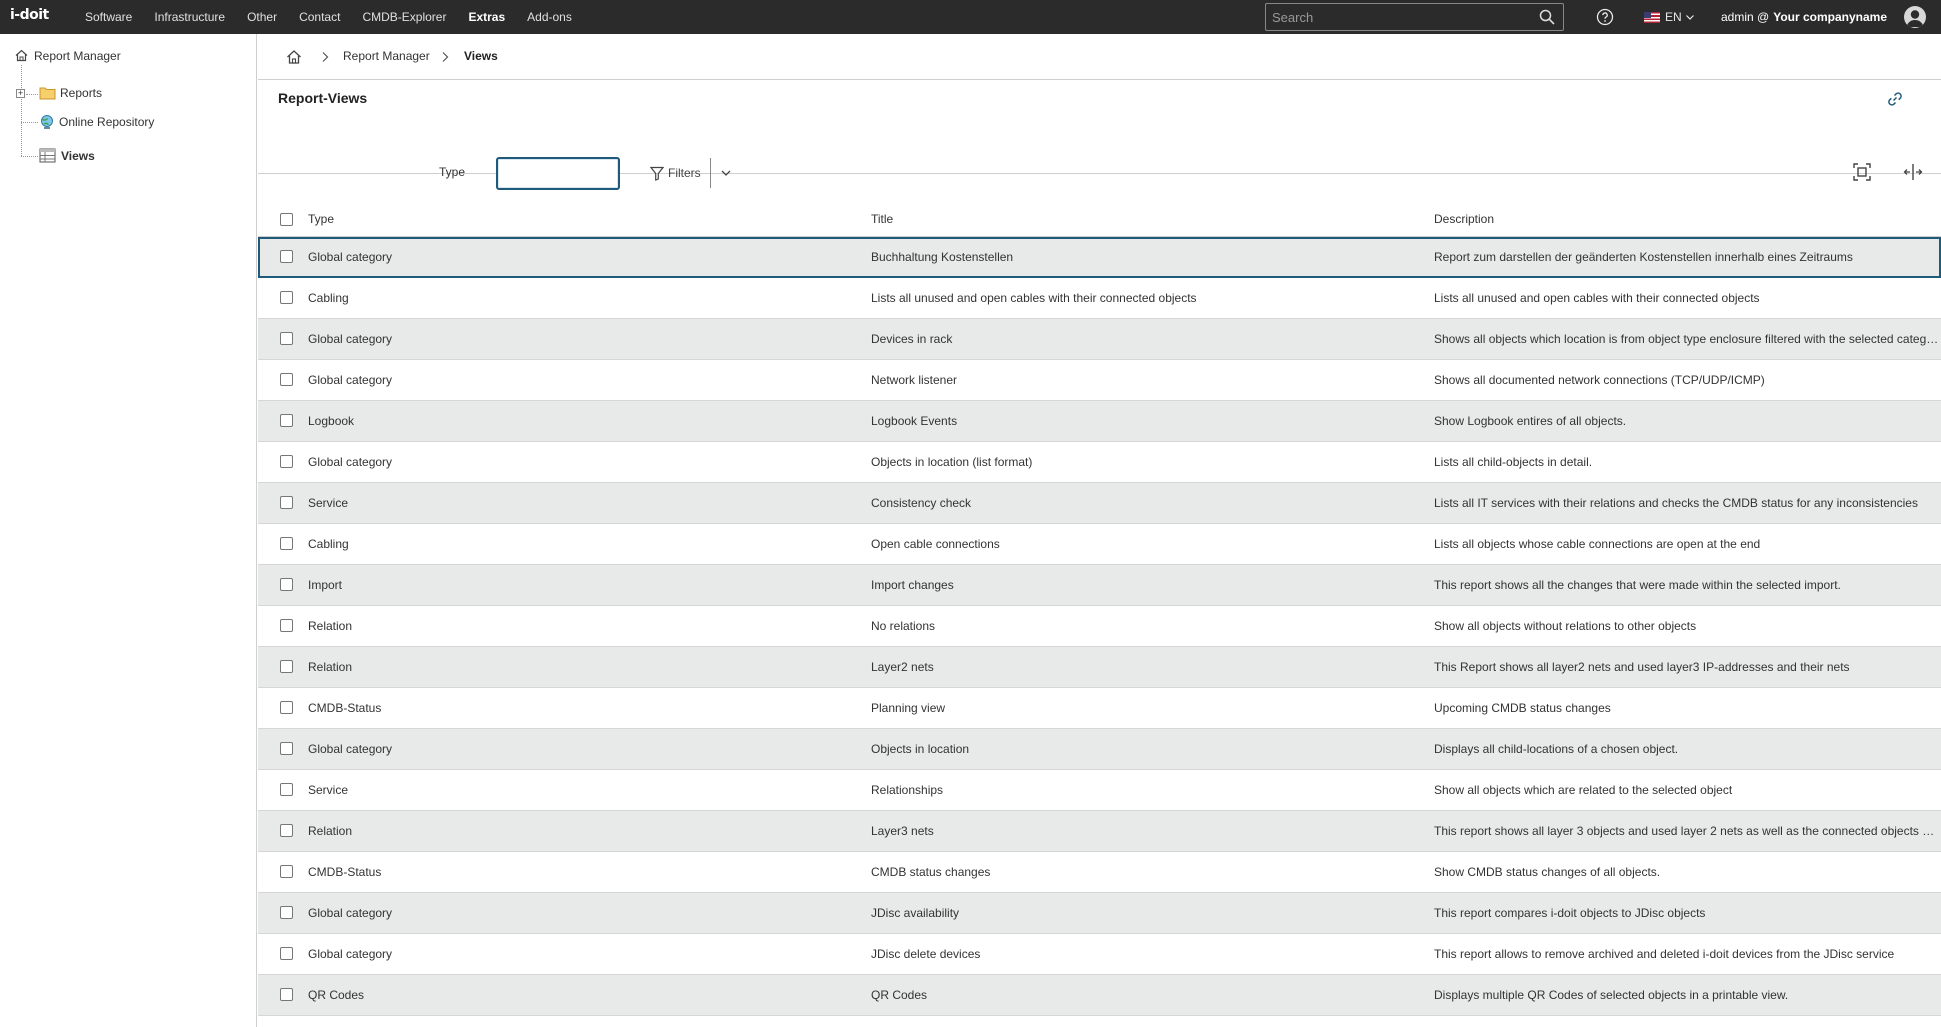  Describe the element at coordinates (1141, 872) in the screenshot. I see `cell-title: CMDB status changes` at that location.